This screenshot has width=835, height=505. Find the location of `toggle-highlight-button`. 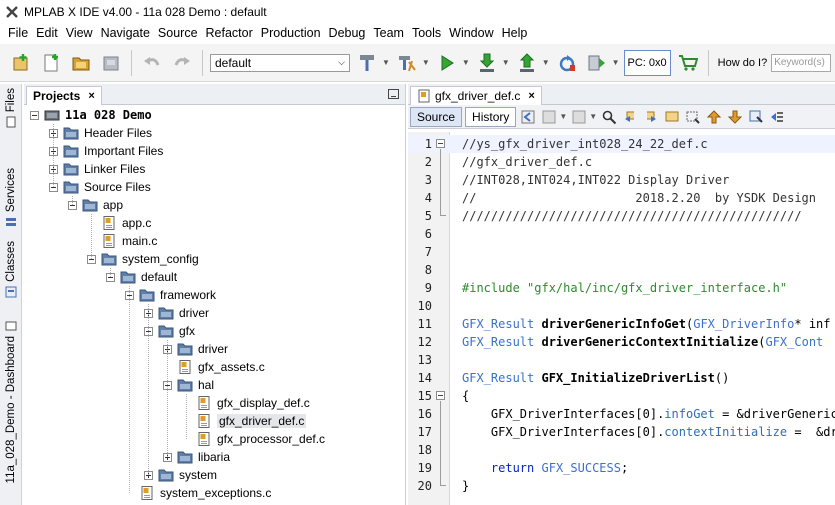

toggle-highlight-button is located at coordinates (693, 117).